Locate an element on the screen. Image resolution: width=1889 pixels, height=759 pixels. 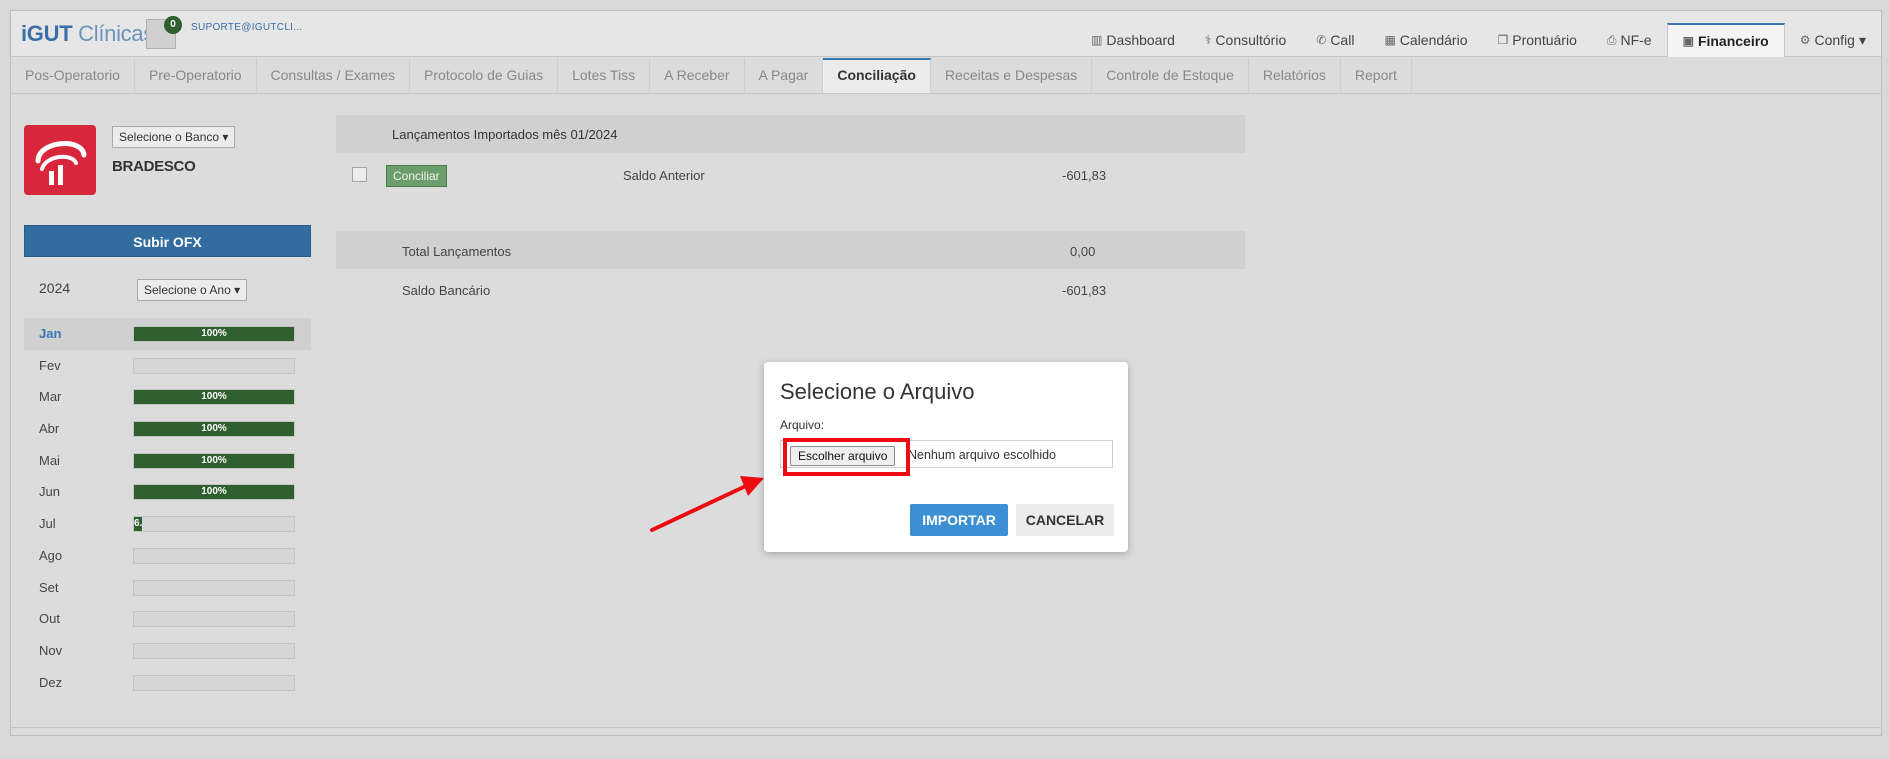
calendar-icon: ▦ is located at coordinates (1390, 40).